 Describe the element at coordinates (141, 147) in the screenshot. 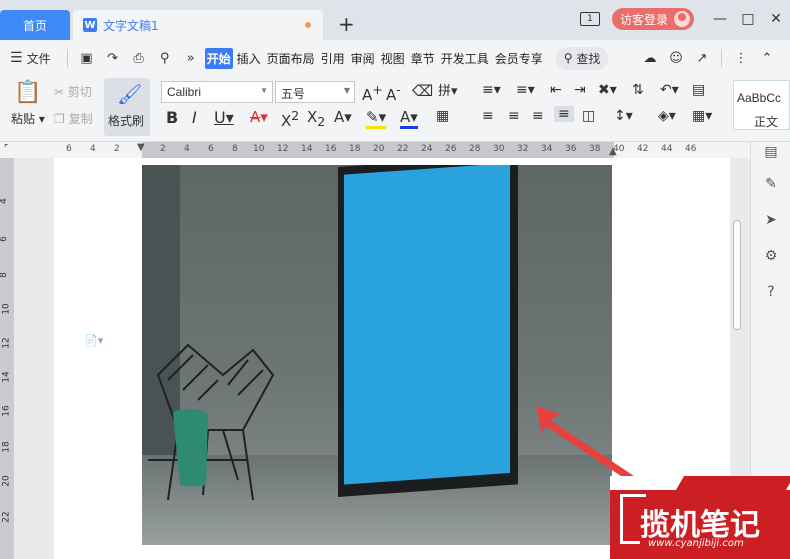

I see `first-line-indent-marker: ▼` at that location.